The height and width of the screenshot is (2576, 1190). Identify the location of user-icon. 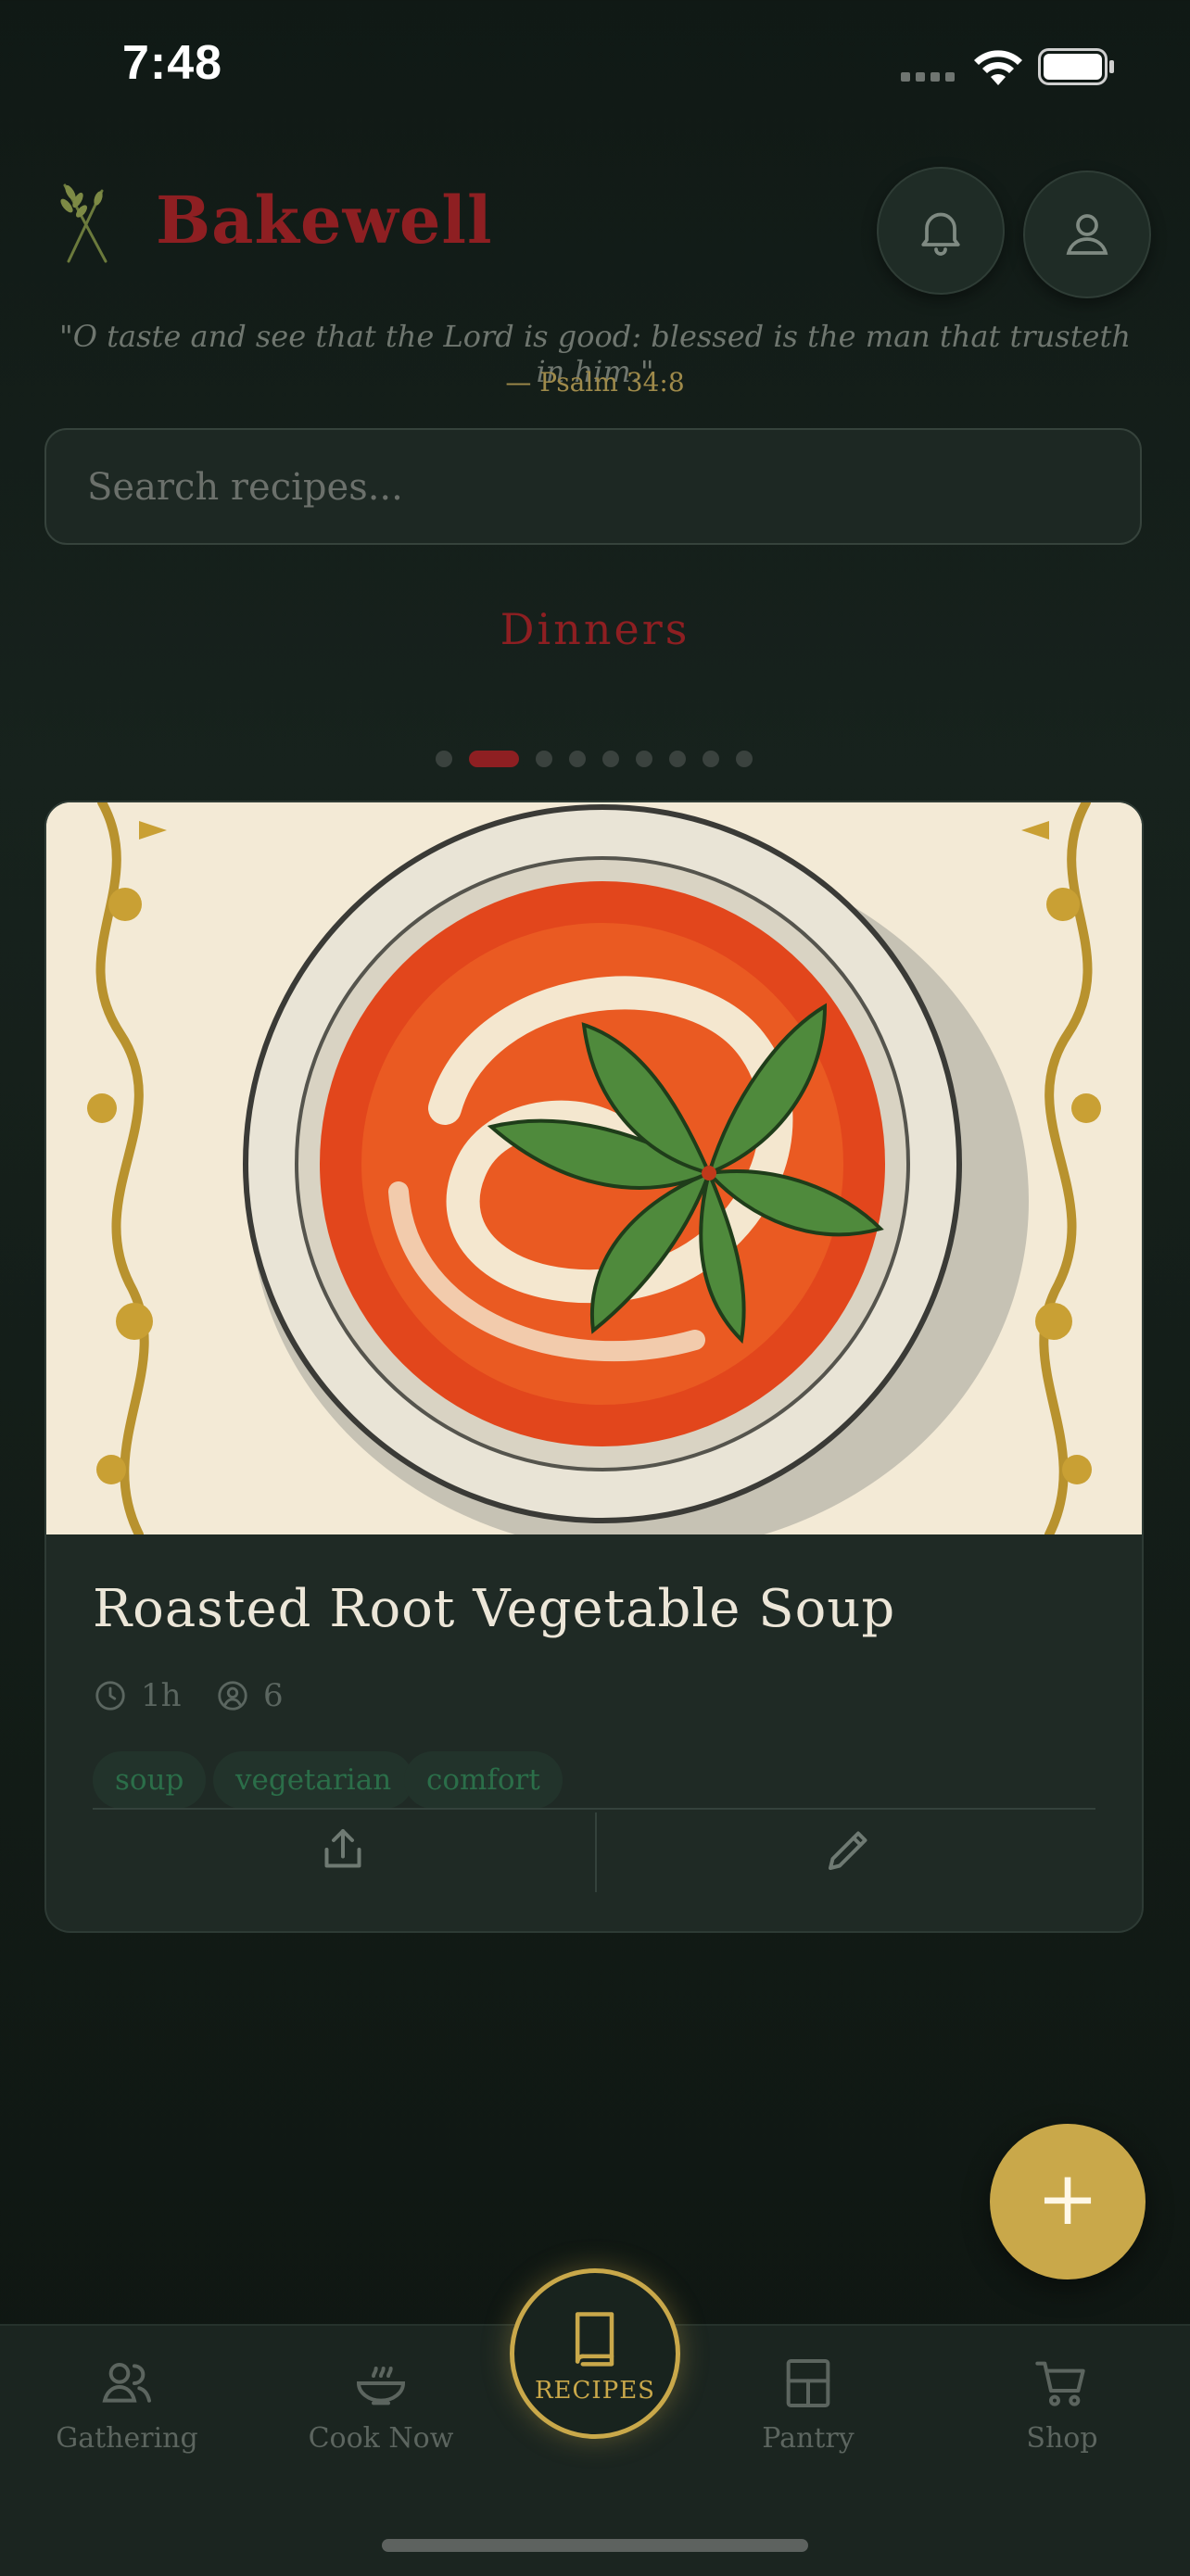
(1087, 234).